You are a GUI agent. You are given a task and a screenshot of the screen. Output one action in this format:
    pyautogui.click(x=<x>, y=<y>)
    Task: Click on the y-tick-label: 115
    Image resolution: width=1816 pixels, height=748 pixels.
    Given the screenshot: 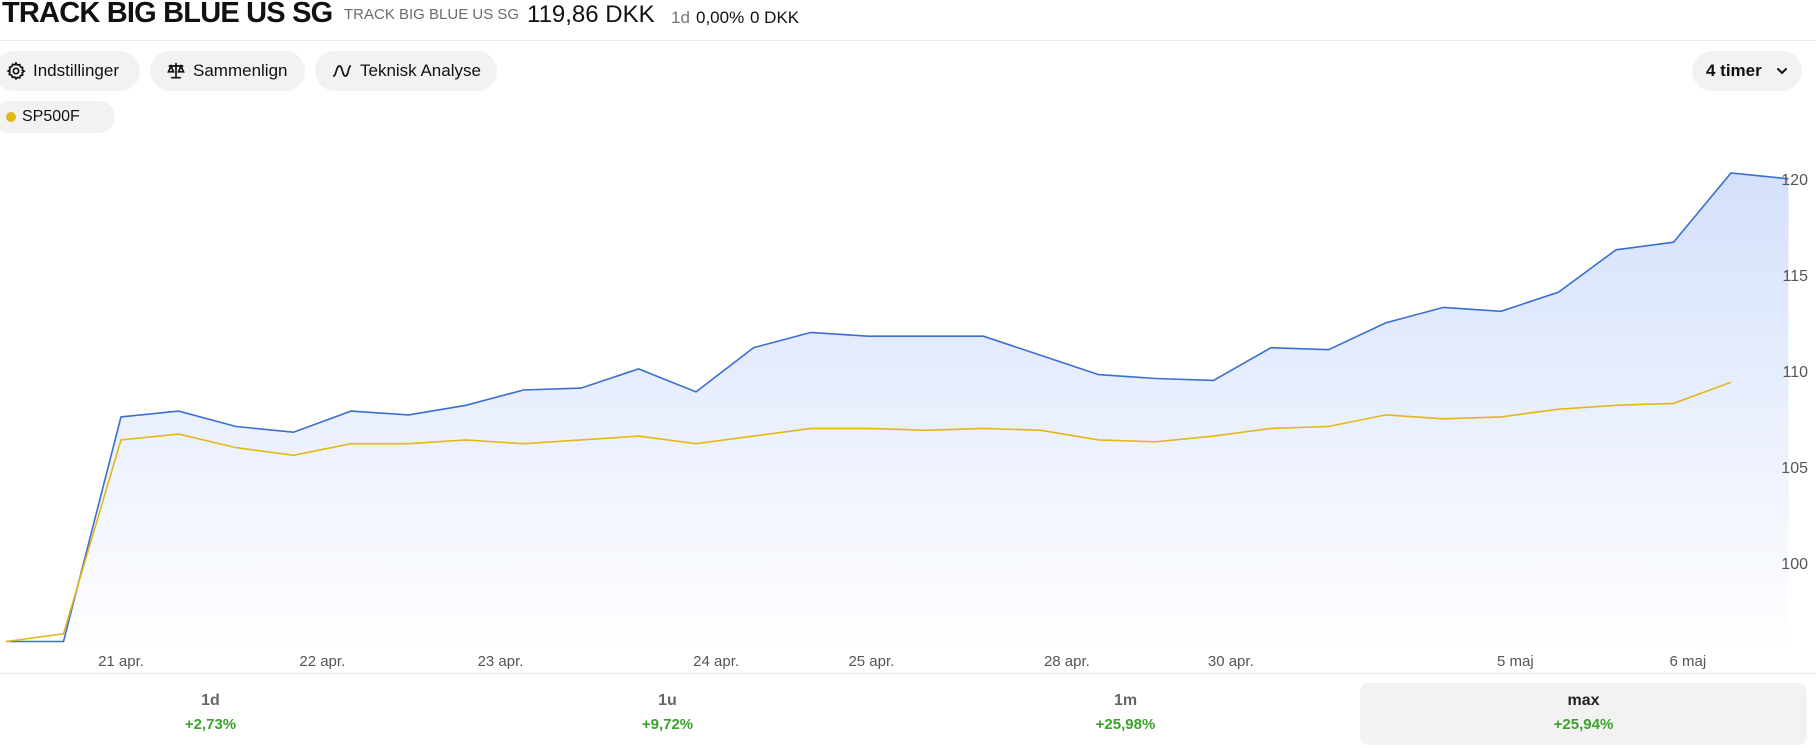 What is the action you would take?
    pyautogui.click(x=1795, y=276)
    